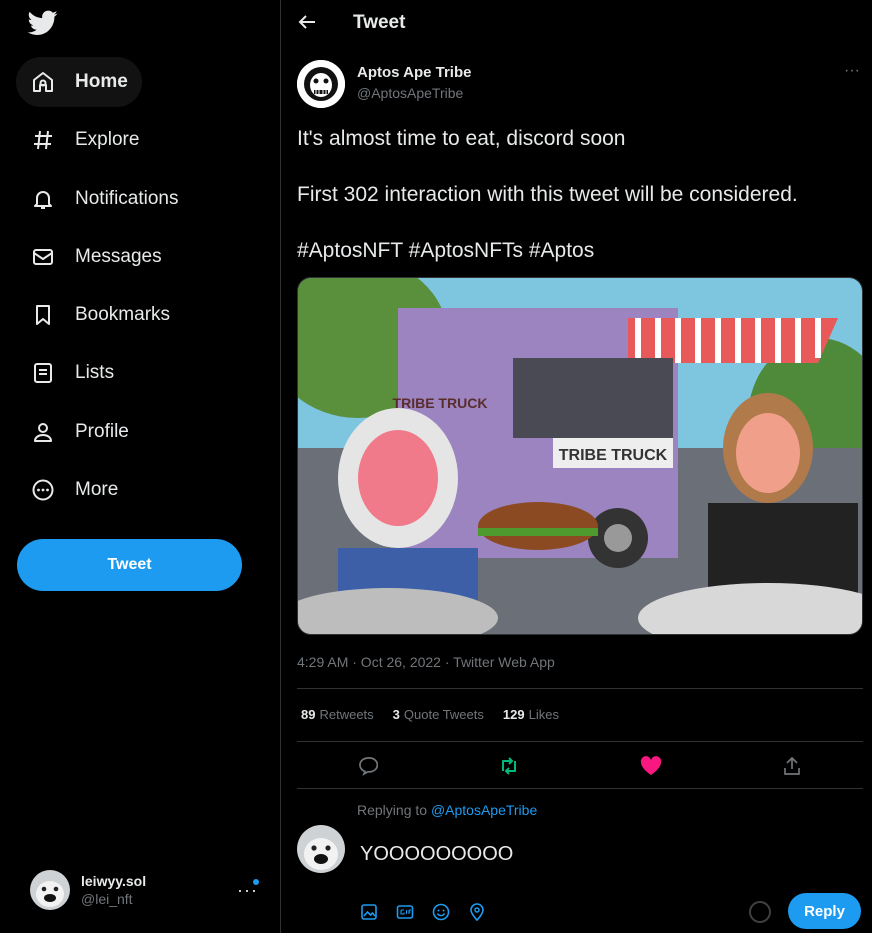 The width and height of the screenshot is (872, 933). What do you see at coordinates (307, 22) in the screenshot?
I see `back-arrow-icon` at bounding box center [307, 22].